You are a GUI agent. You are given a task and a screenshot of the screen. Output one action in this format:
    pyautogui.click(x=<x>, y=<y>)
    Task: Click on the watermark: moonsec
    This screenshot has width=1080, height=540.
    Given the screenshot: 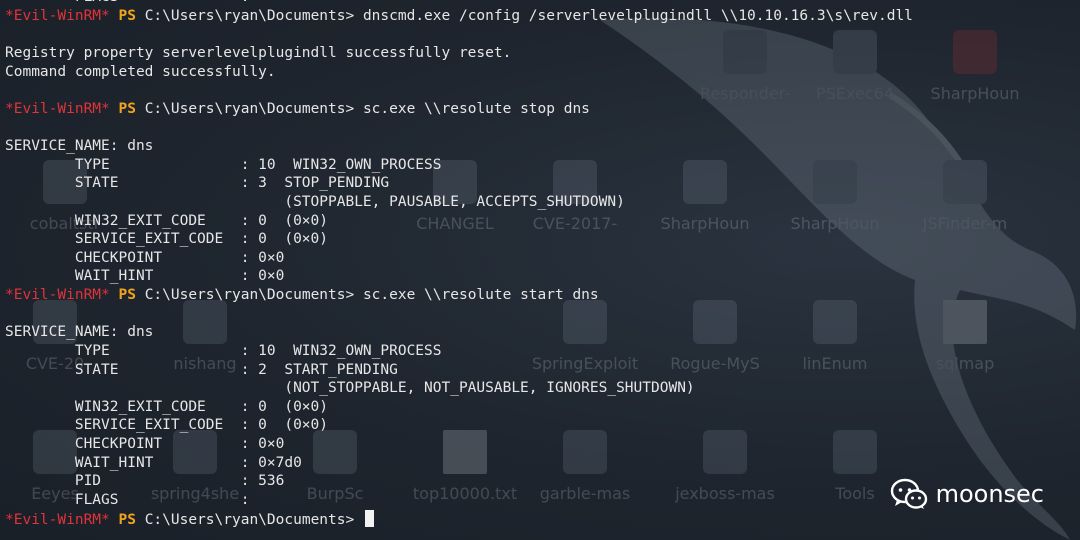 What is the action you would take?
    pyautogui.click(x=967, y=494)
    